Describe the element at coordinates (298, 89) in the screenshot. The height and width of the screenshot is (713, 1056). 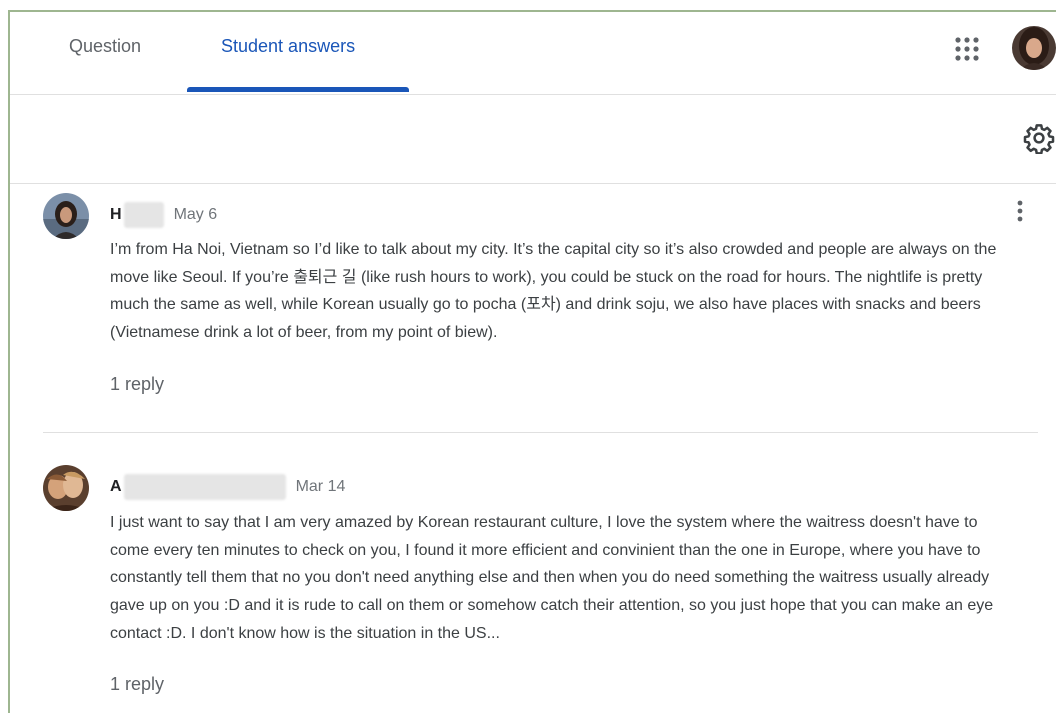
I see `active-tab-indicator` at that location.